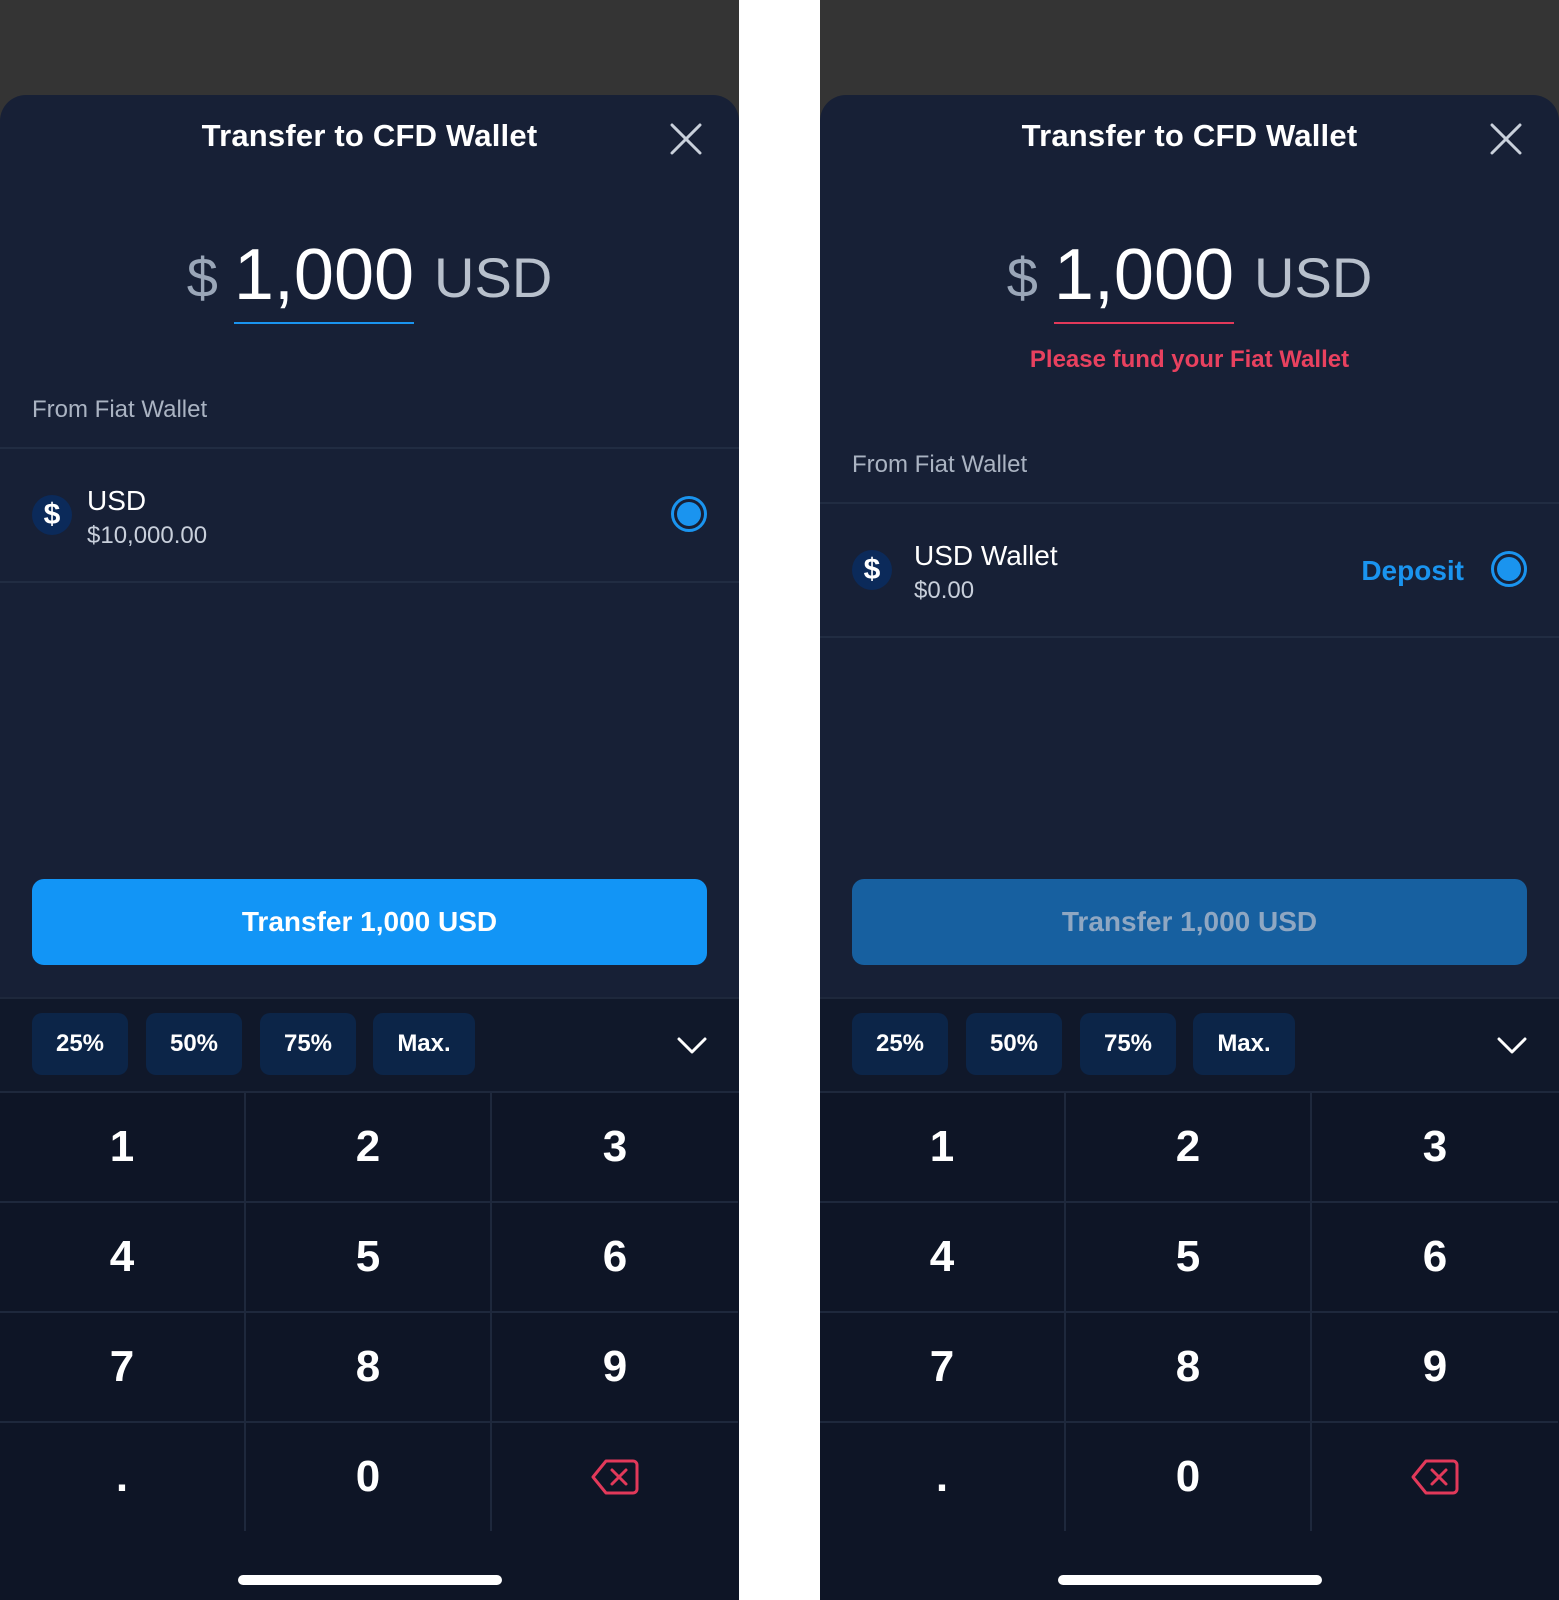 The height and width of the screenshot is (1600, 1559). I want to click on deposit-link: Deposit, so click(1412, 571).